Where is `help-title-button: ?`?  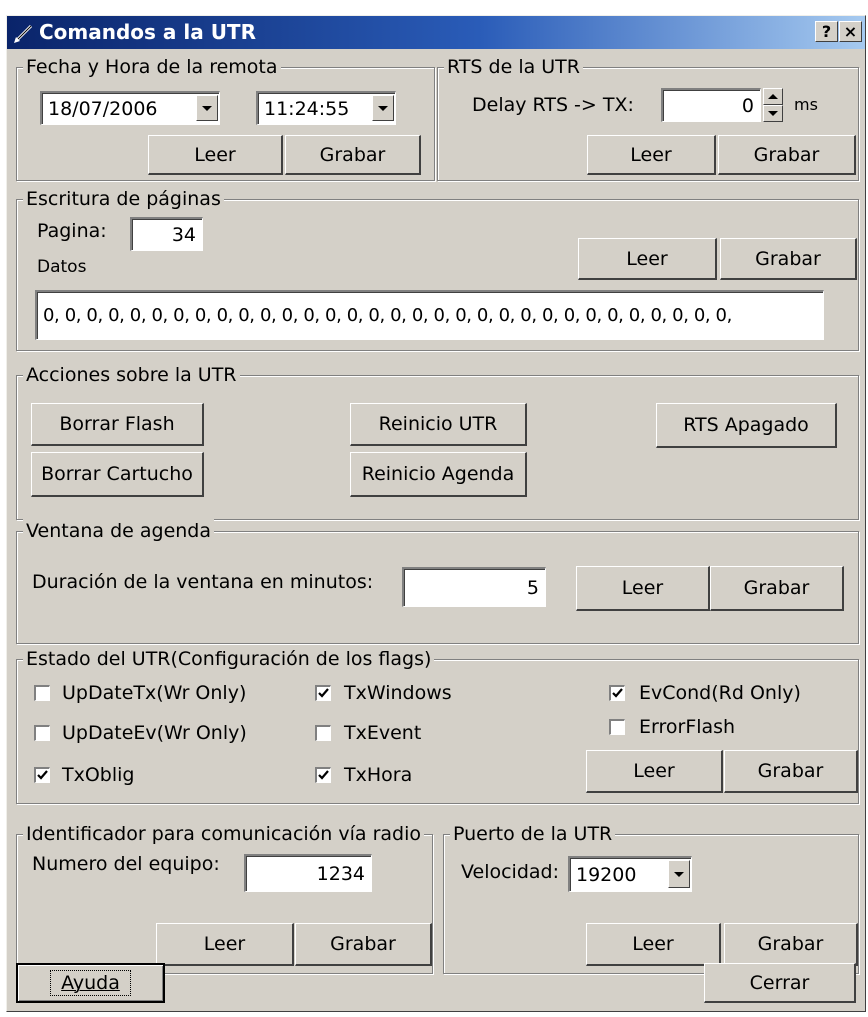 help-title-button: ? is located at coordinates (826, 31).